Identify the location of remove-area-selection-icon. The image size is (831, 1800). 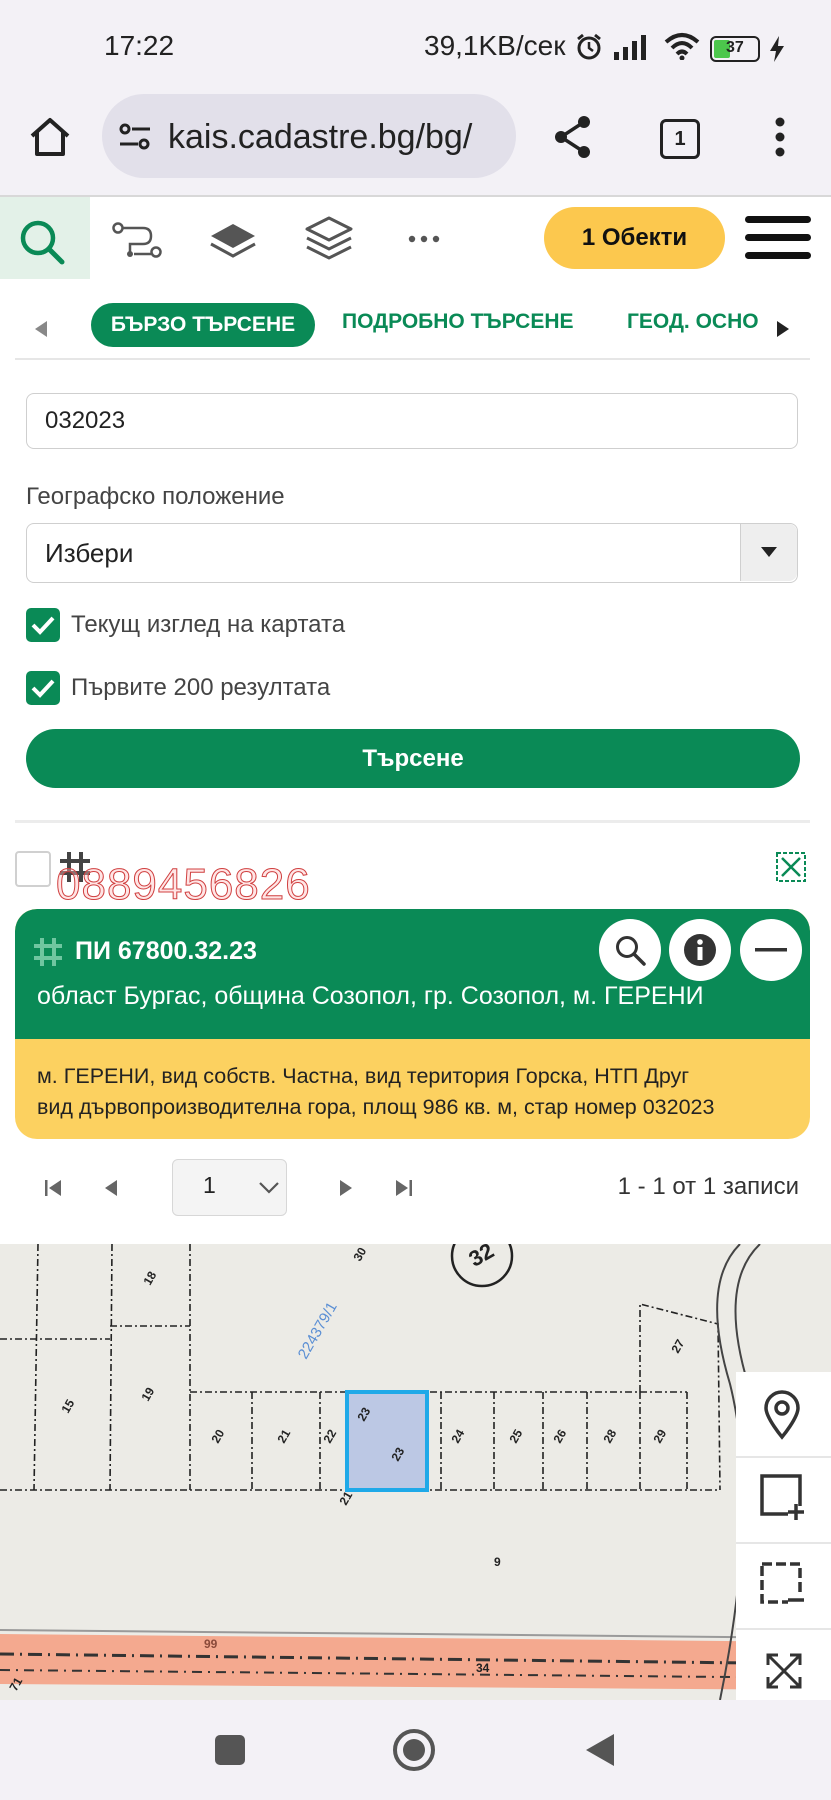
(785, 1586).